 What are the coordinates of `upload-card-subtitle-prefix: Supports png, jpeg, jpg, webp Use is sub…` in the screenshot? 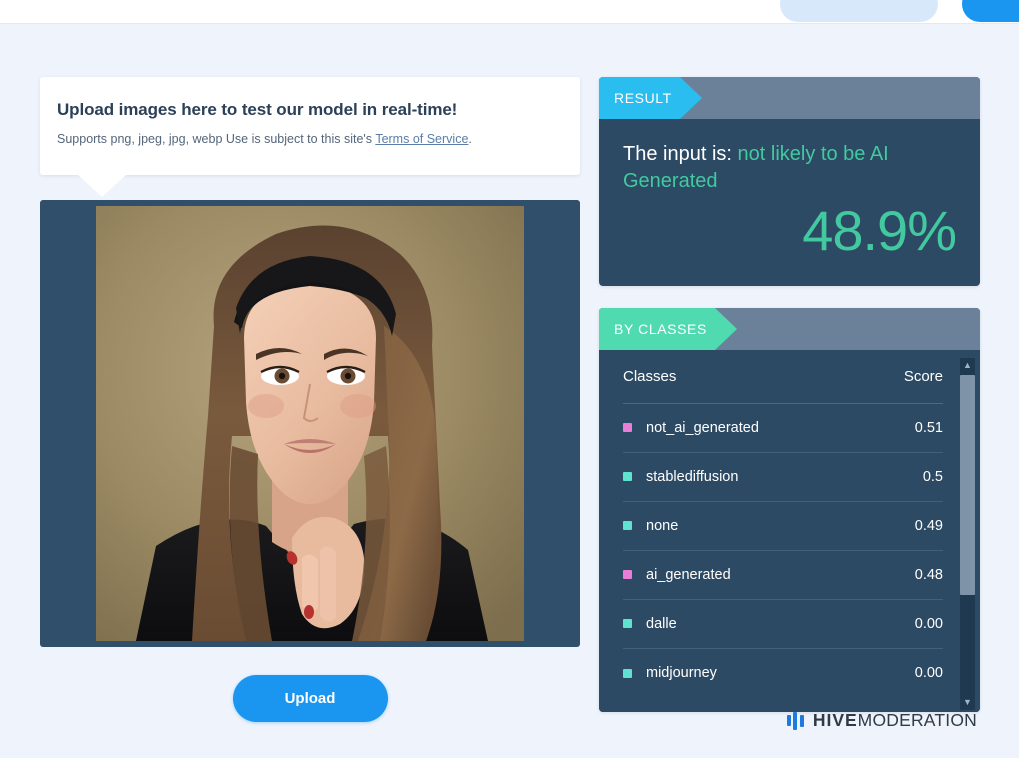 It's located at (216, 139).